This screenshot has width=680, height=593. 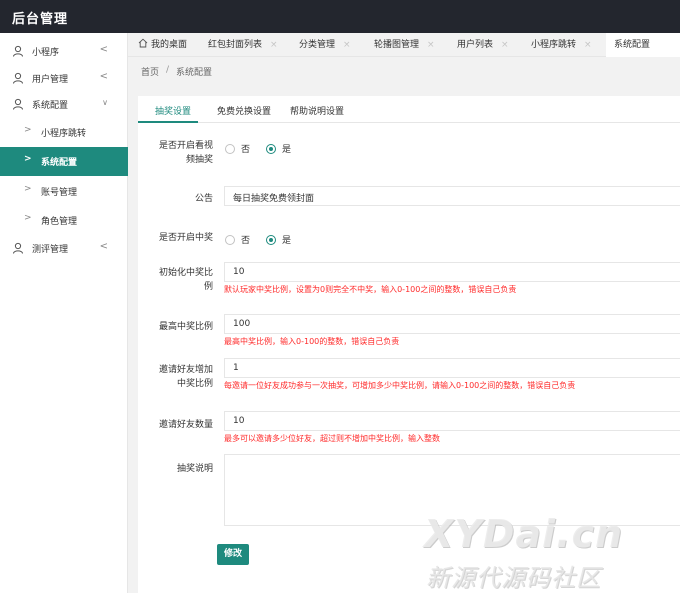 I want to click on init-ratio-input: 10, so click(x=452, y=272).